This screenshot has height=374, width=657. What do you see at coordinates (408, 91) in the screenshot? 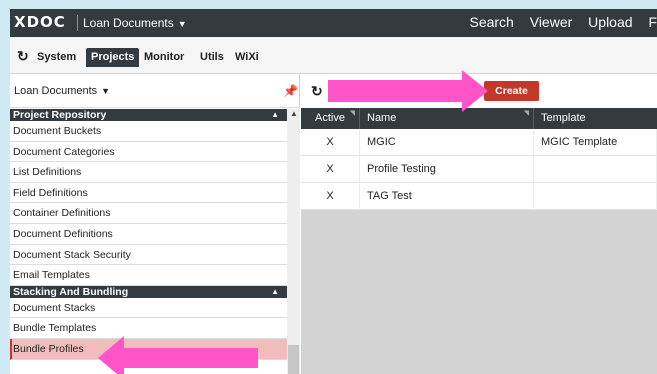
I see `pointer-arrow-to-create` at bounding box center [408, 91].